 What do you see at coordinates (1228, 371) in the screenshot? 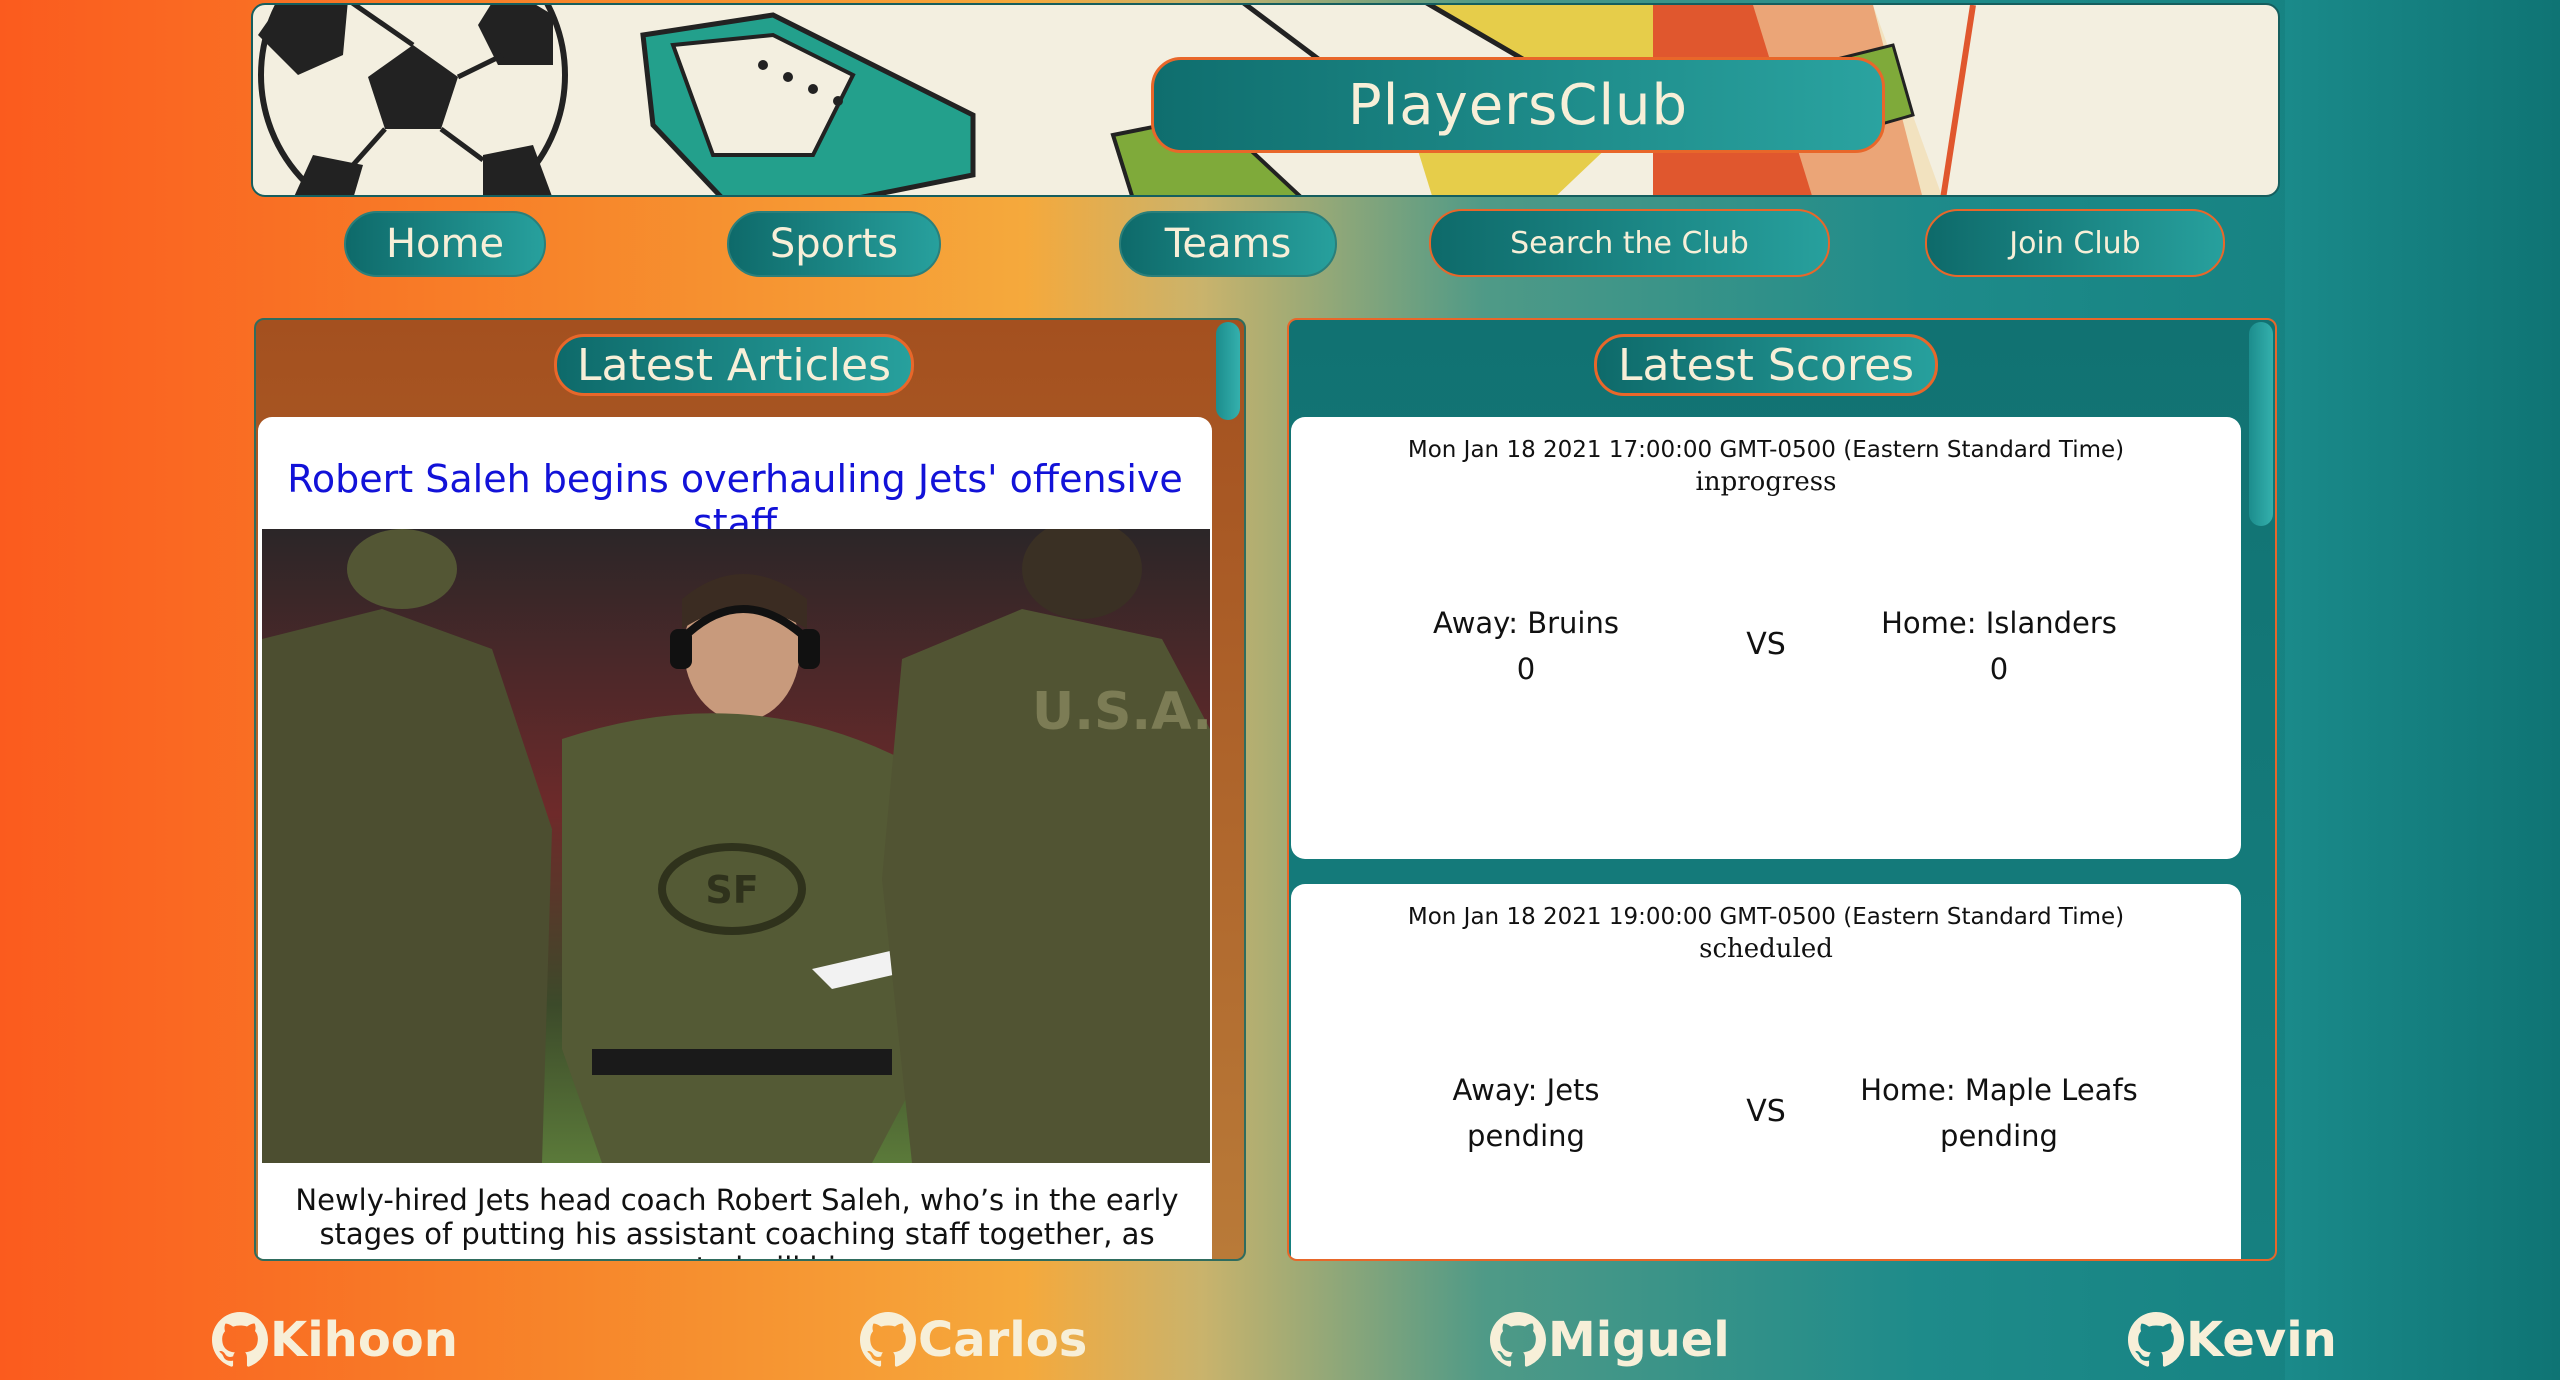
I see `articles-scrollbar` at bounding box center [1228, 371].